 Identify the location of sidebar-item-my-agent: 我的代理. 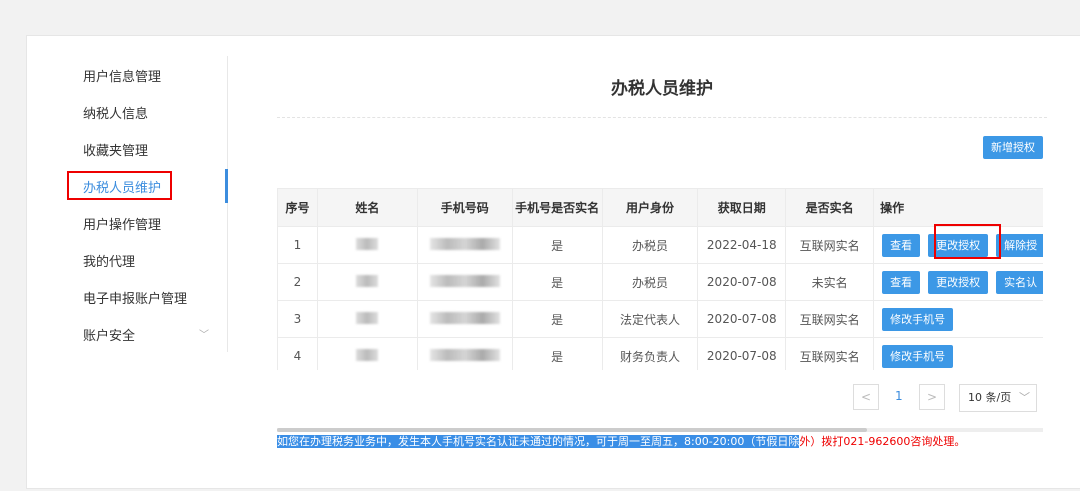
(109, 260).